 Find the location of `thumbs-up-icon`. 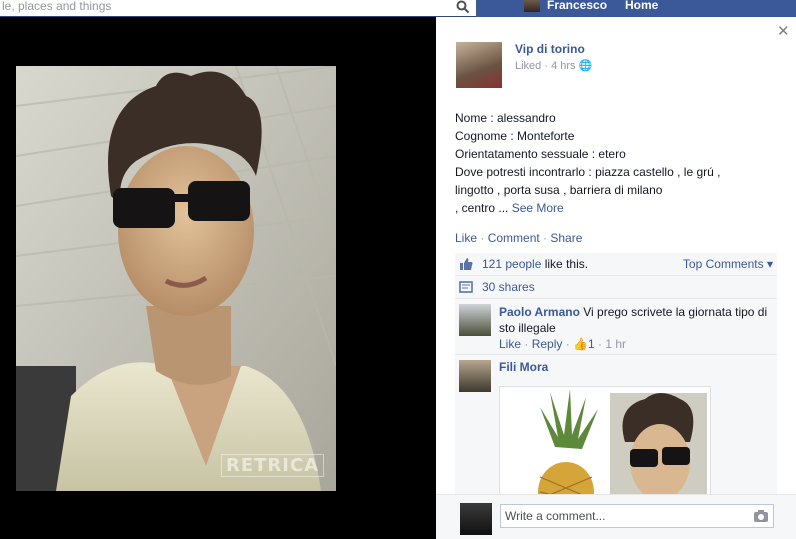

thumbs-up-icon is located at coordinates (466, 264).